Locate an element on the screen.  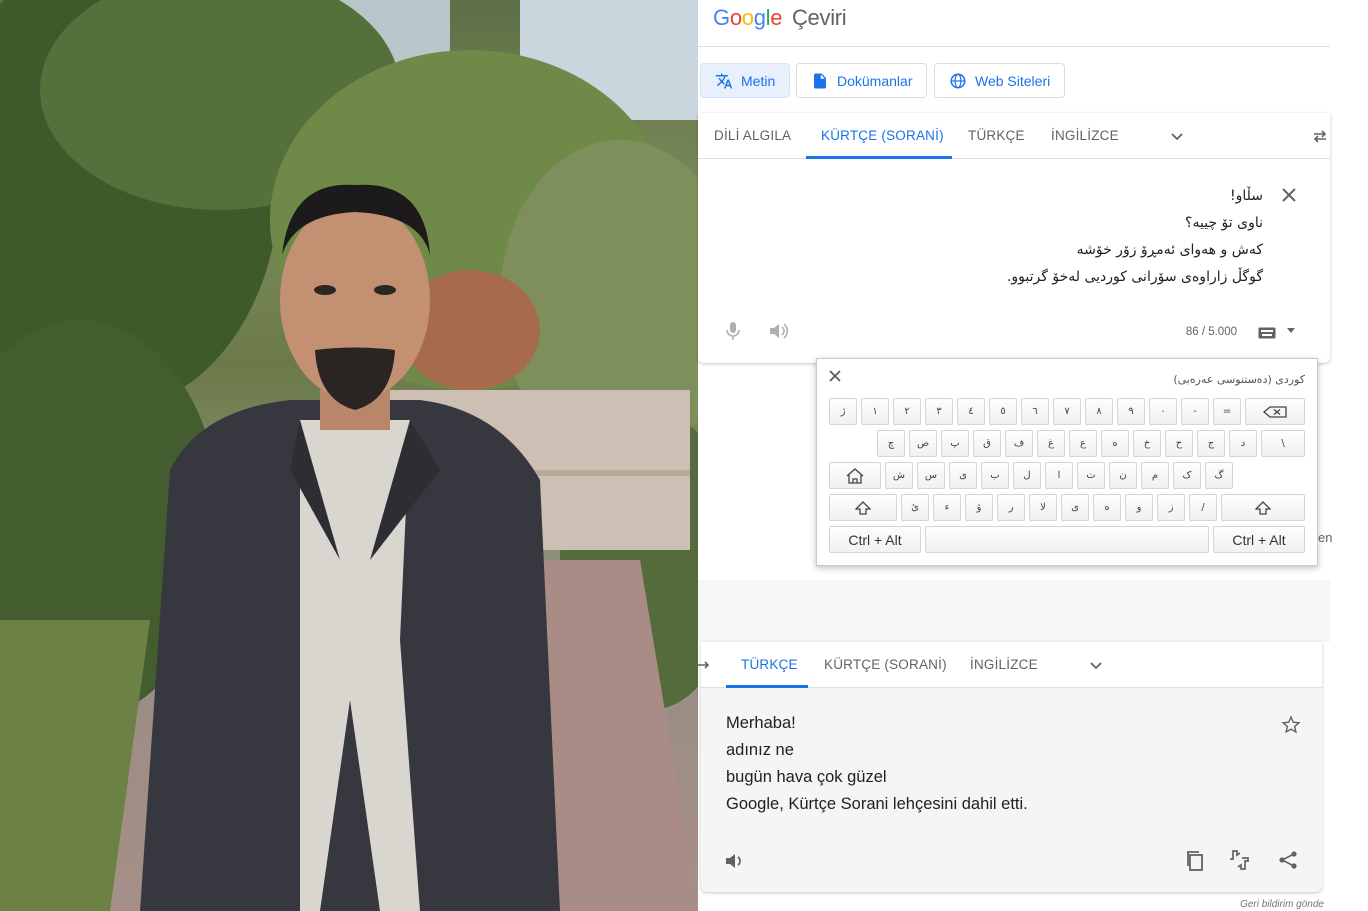
key: ل is located at coordinates (1027, 475).